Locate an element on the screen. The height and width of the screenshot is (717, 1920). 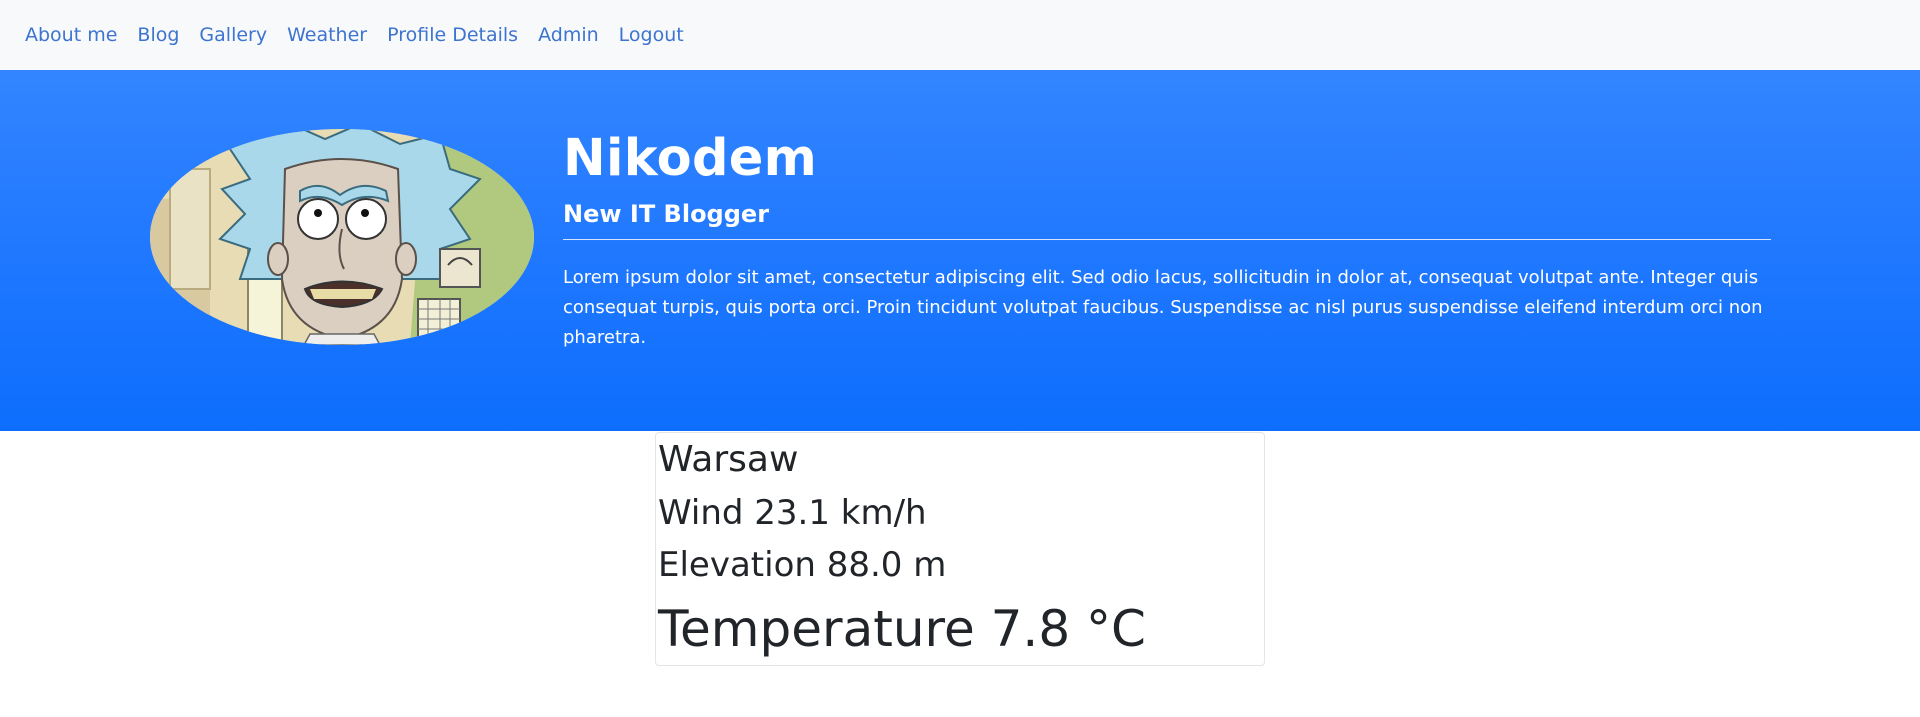
profile-name: Nikodem is located at coordinates (690, 158).